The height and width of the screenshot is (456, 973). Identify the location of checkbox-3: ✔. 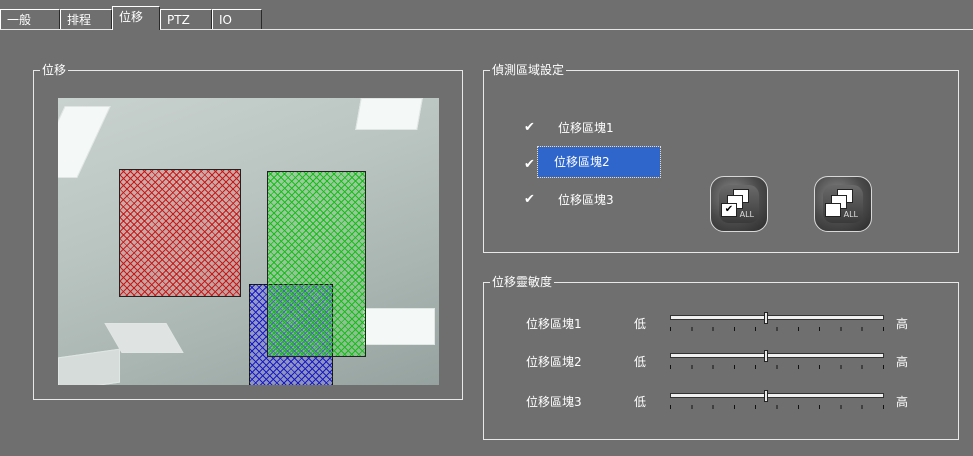
(531, 200).